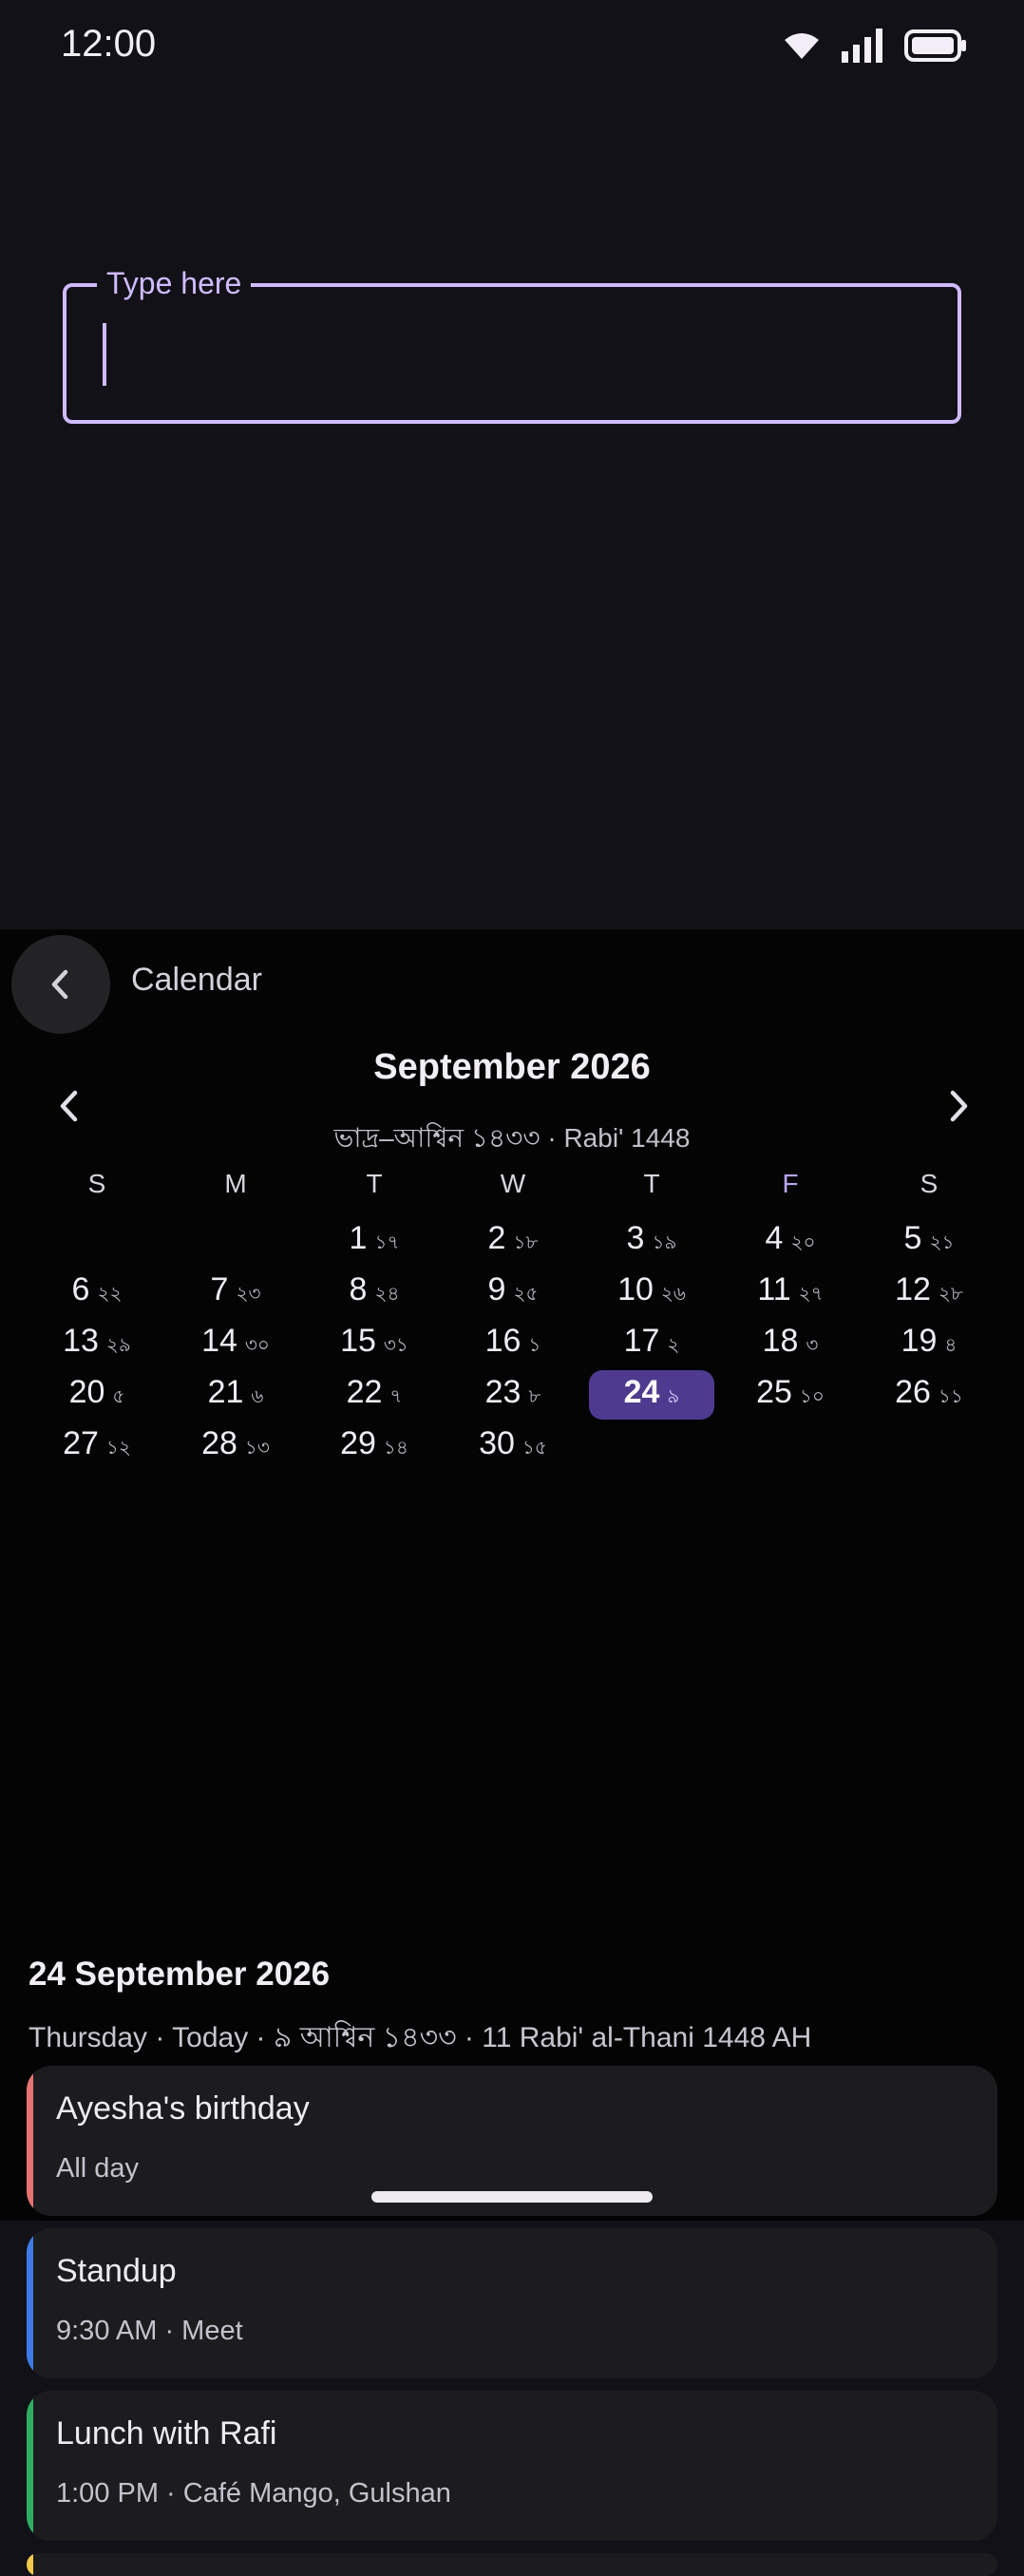  Describe the element at coordinates (257, 1396) in the screenshot. I see `bengali-date: ৬` at that location.